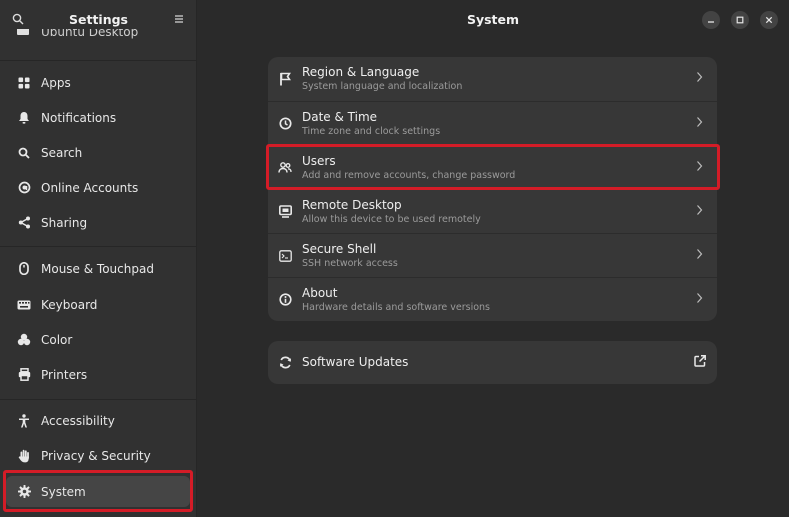 This screenshot has width=789, height=517. I want to click on keyboard-icon, so click(24, 305).